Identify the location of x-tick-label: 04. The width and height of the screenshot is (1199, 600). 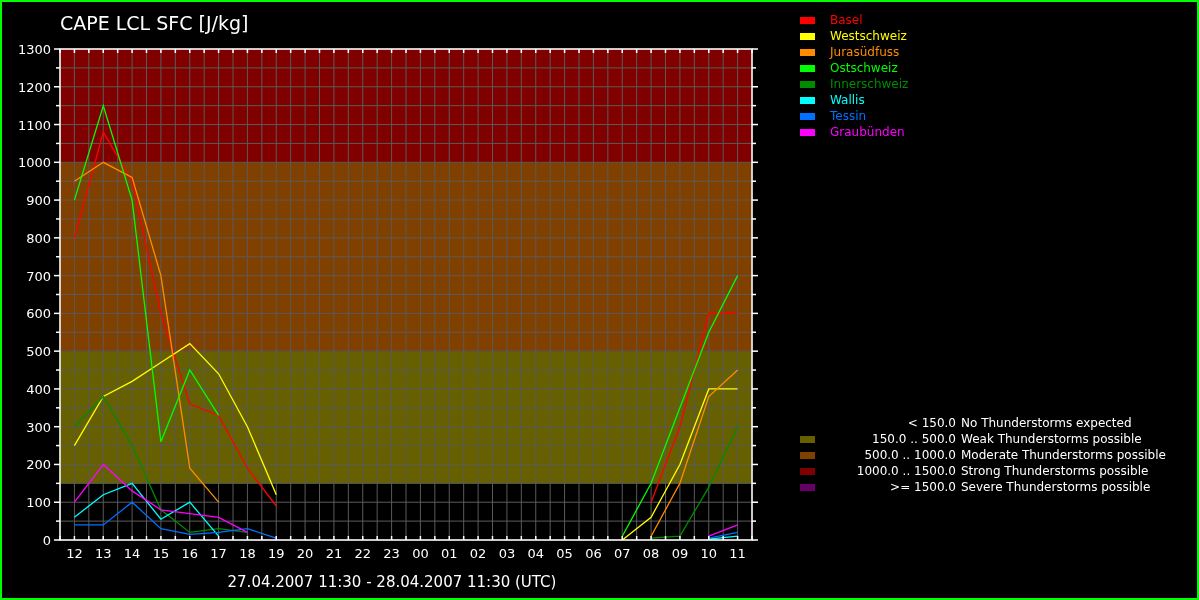
(535, 553).